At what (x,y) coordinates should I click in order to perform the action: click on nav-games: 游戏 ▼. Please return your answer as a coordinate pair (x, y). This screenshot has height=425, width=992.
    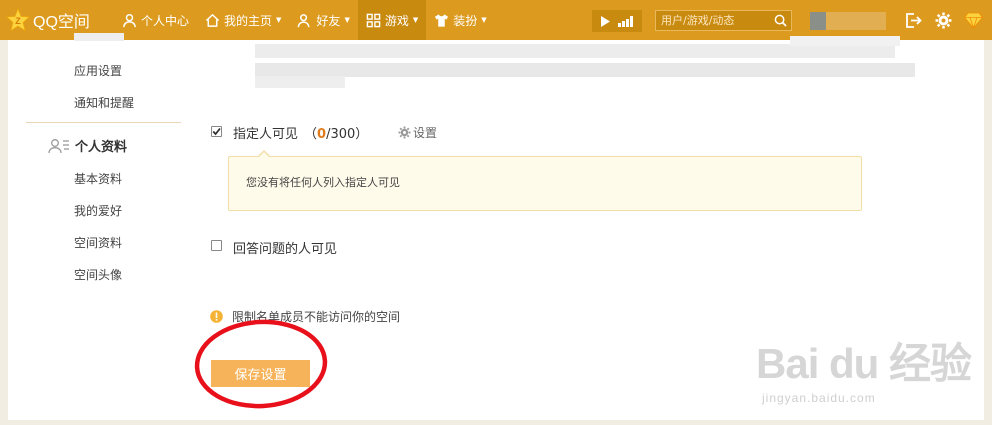
    Looking at the image, I should click on (392, 20).